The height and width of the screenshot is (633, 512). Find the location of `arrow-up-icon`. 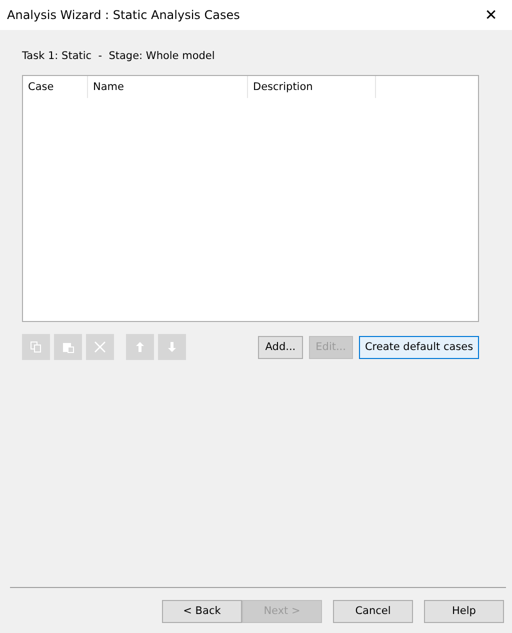

arrow-up-icon is located at coordinates (140, 347).